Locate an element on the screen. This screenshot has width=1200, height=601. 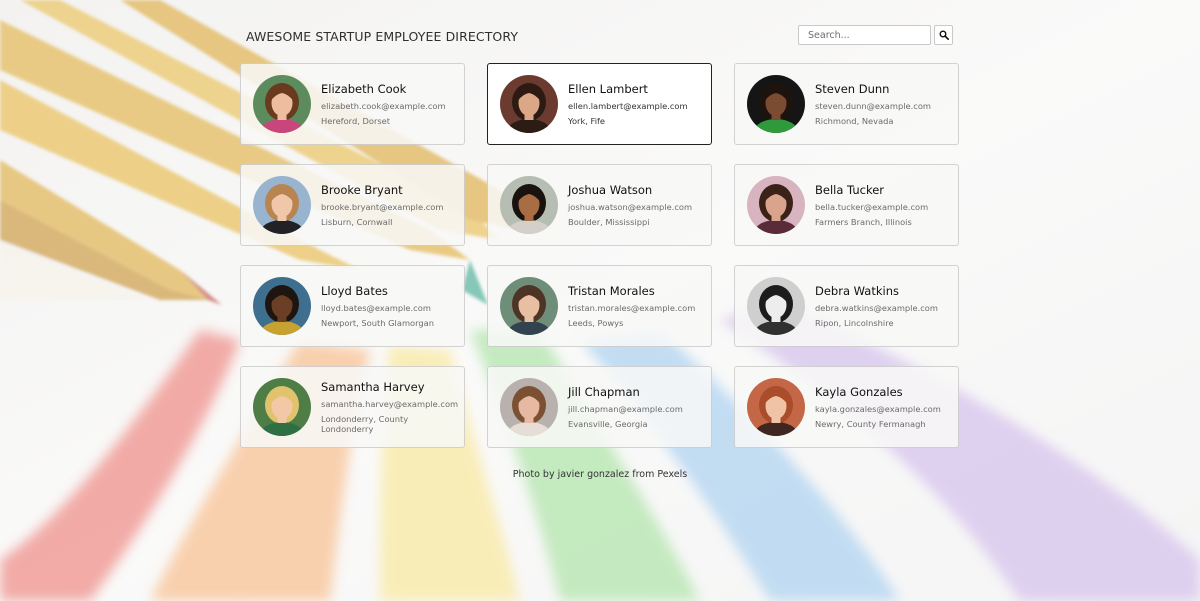
employee-location: Farmers Branch, Illinois is located at coordinates (863, 222).